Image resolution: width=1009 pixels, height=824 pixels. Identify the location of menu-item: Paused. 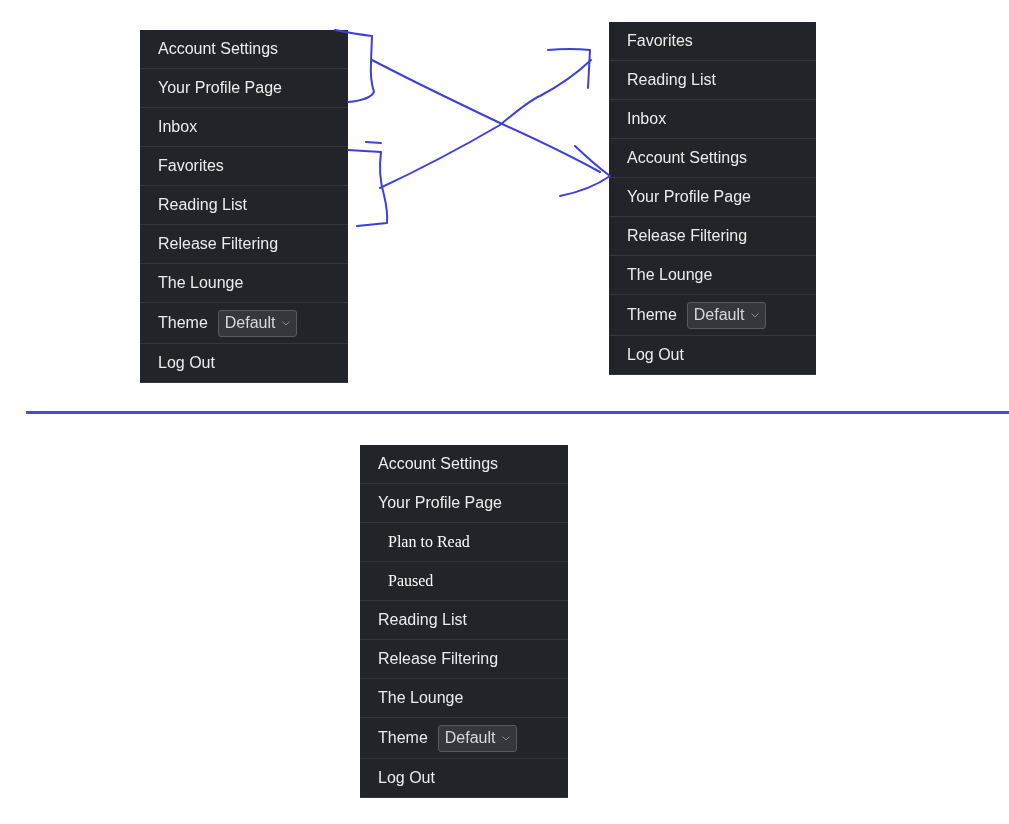
(464, 581).